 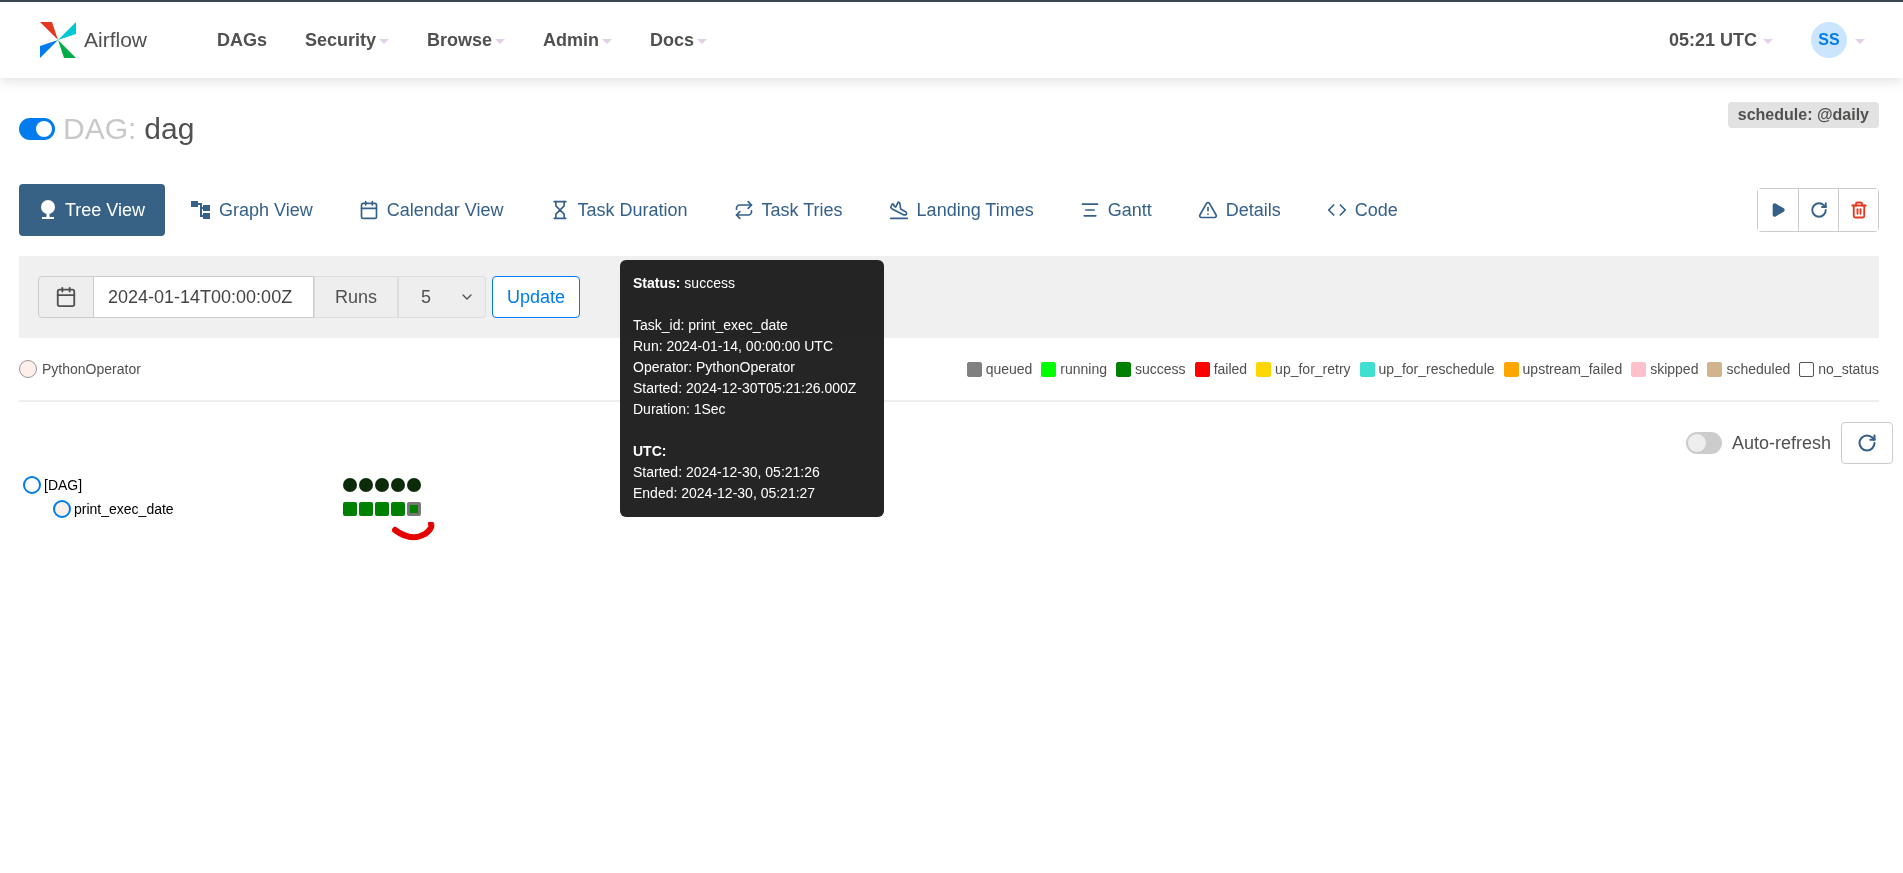 What do you see at coordinates (1572, 369) in the screenshot?
I see `legend-label: upstream_failed` at bounding box center [1572, 369].